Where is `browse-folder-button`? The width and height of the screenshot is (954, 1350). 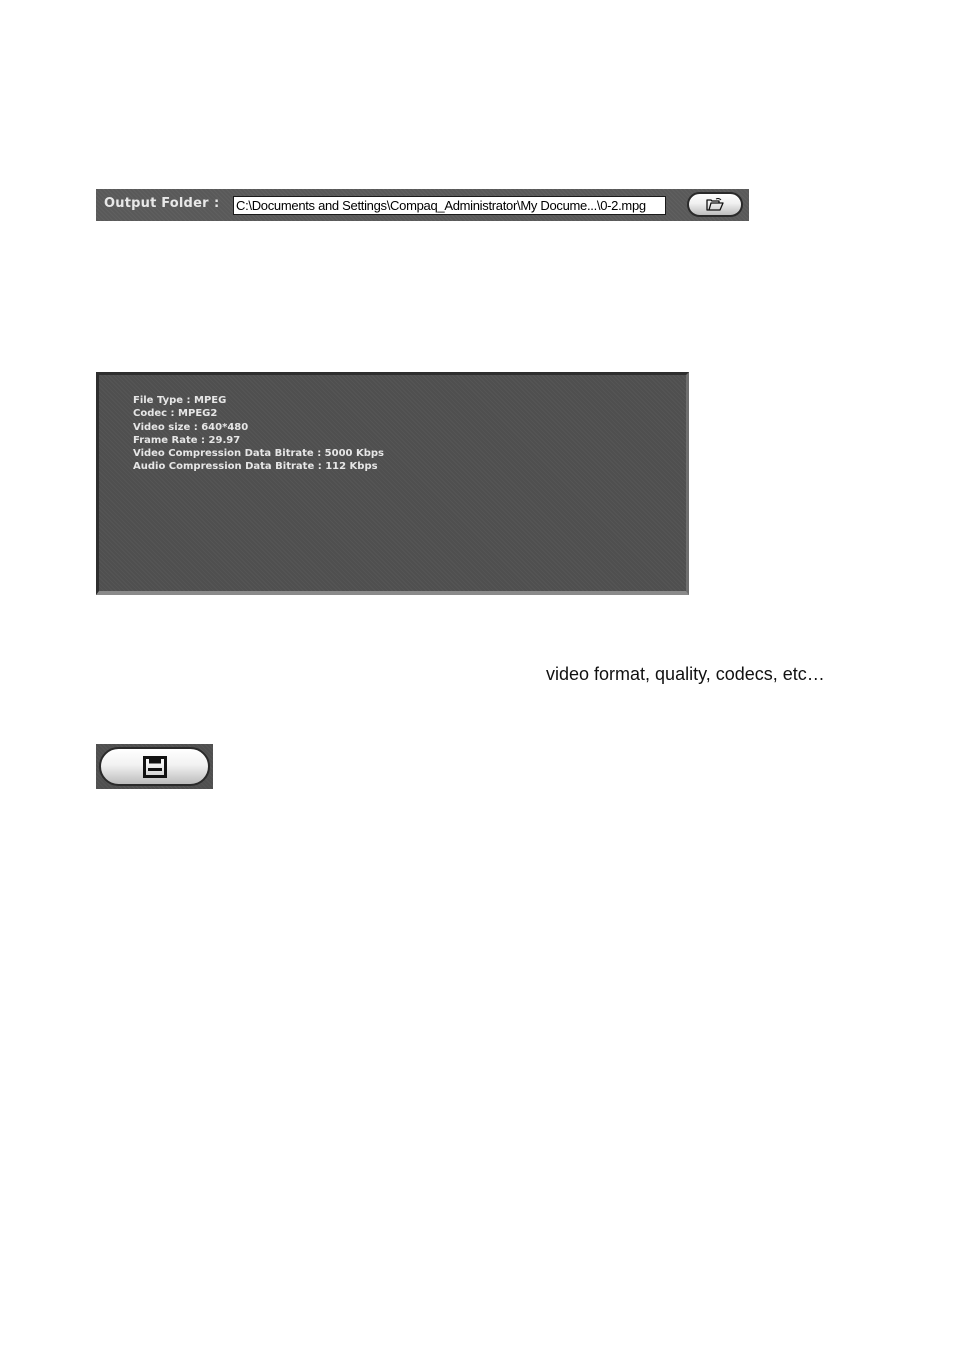
browse-folder-button is located at coordinates (715, 204).